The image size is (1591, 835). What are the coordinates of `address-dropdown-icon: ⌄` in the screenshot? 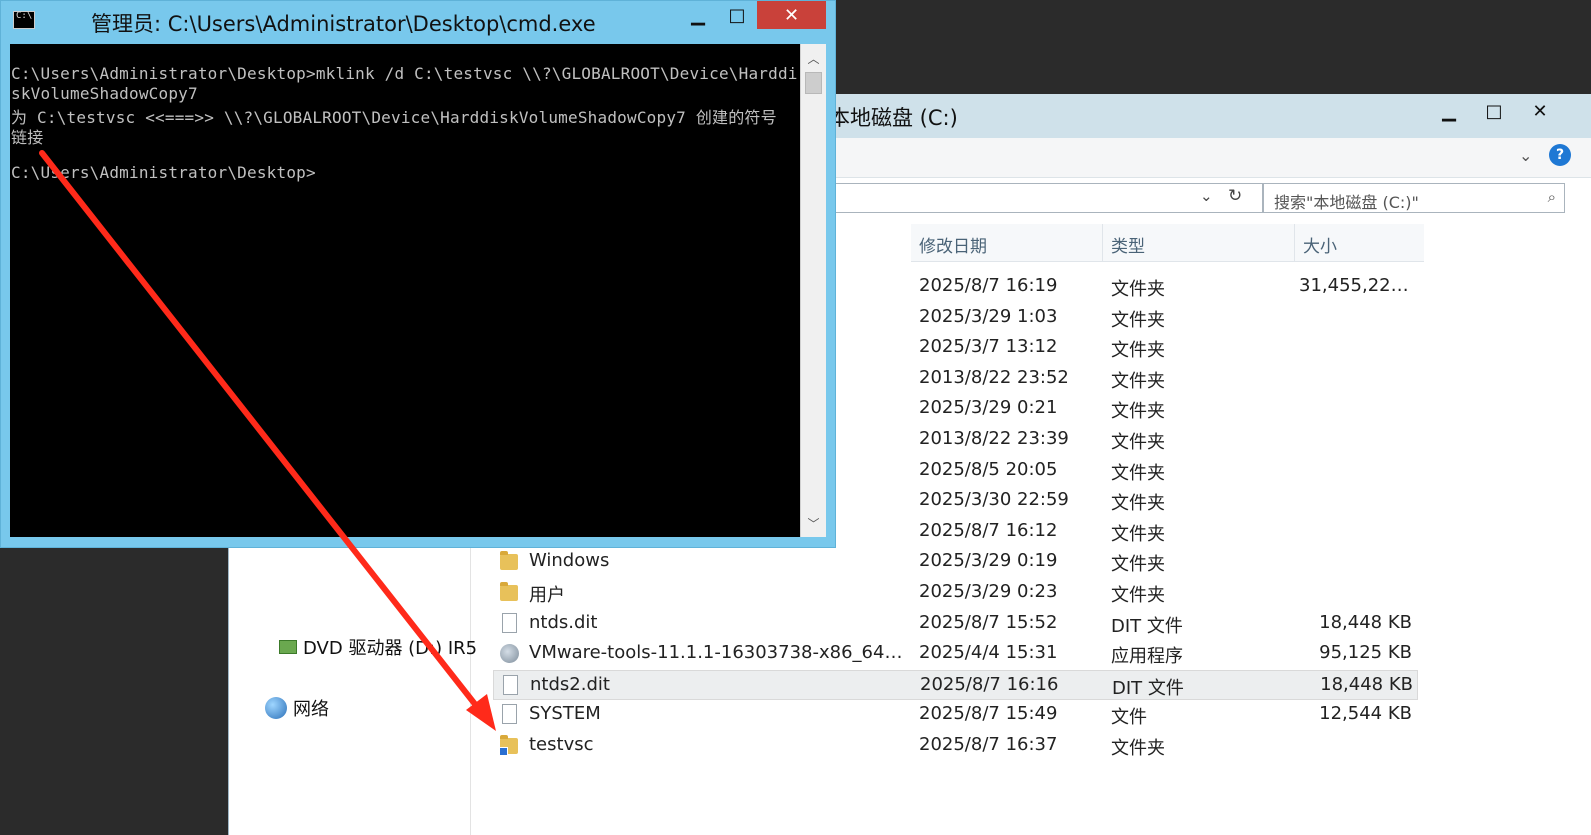 It's located at (1206, 196).